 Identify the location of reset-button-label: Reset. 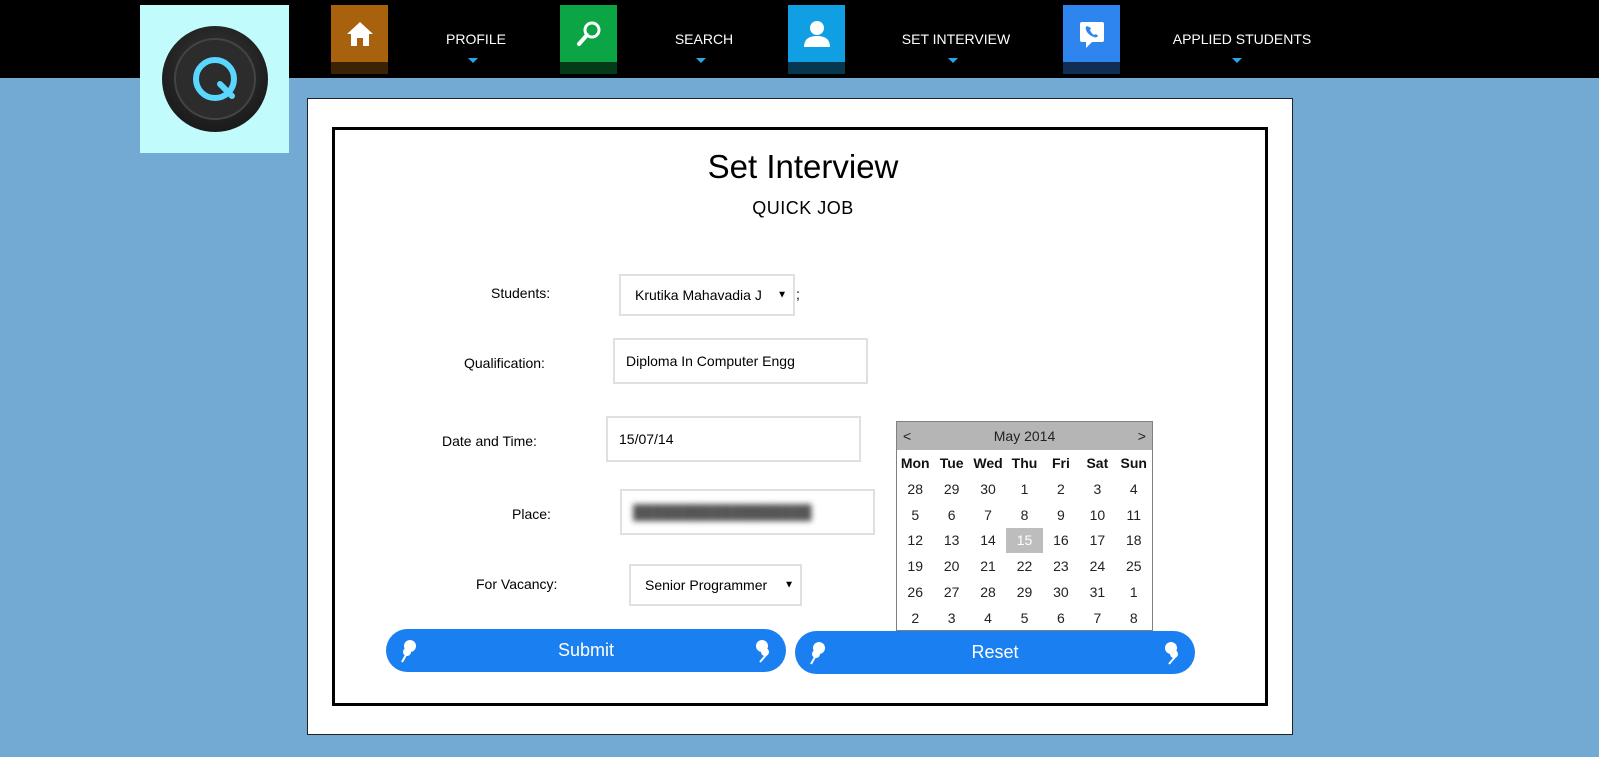
(995, 652).